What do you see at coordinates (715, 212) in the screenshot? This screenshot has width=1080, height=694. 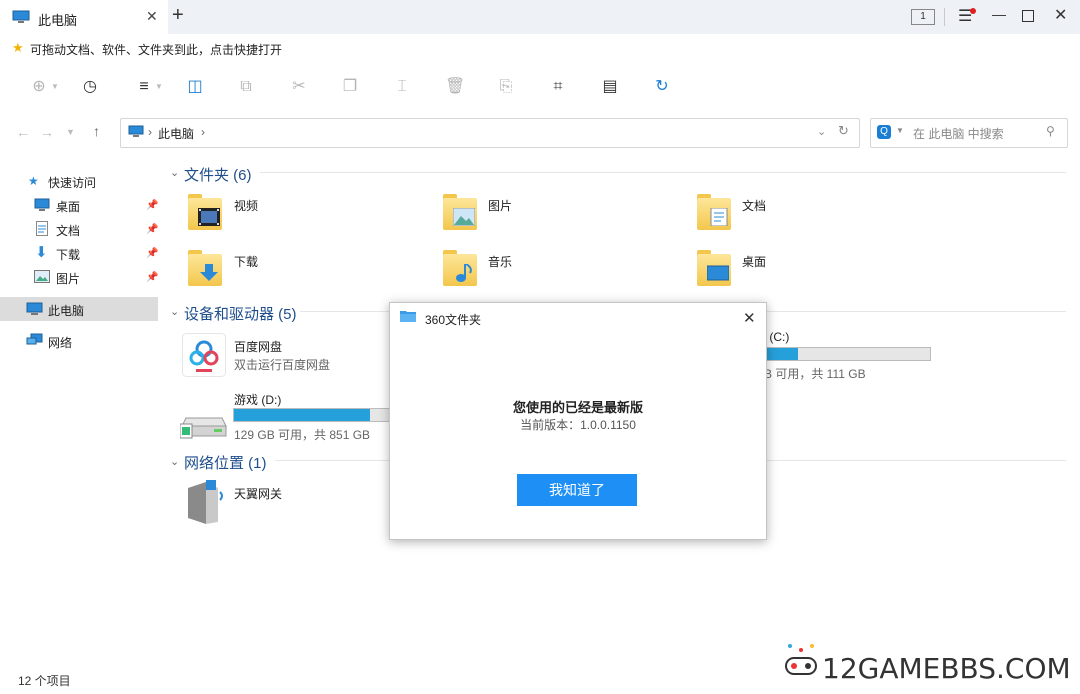 I see `folder-documents-icon` at bounding box center [715, 212].